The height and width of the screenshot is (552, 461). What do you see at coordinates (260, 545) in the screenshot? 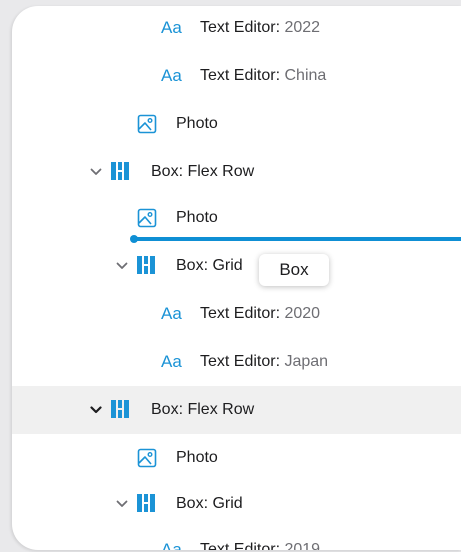
I see `tree-row-label: Text Editor: 2019` at bounding box center [260, 545].